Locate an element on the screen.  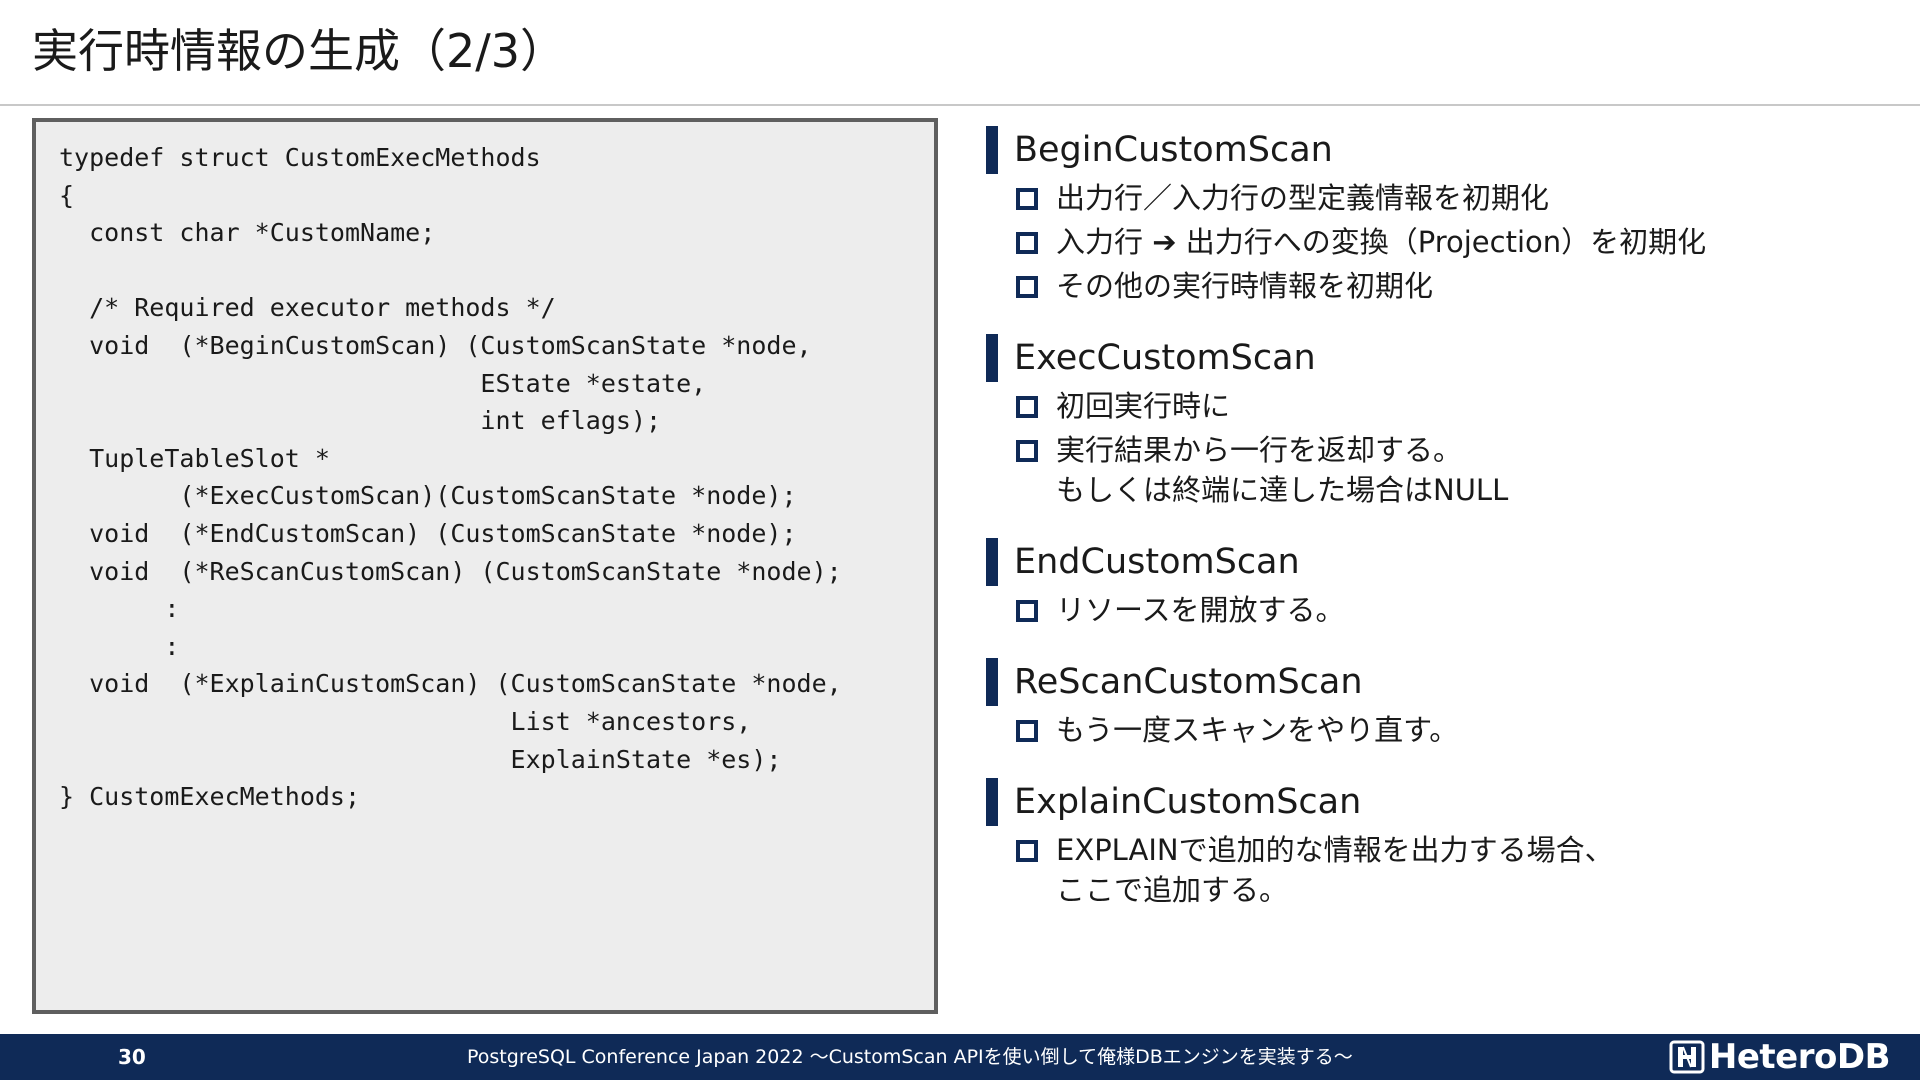
bullet-item: 出力行／入力行の型定義情報を初期化 is located at coordinates (1436, 198).